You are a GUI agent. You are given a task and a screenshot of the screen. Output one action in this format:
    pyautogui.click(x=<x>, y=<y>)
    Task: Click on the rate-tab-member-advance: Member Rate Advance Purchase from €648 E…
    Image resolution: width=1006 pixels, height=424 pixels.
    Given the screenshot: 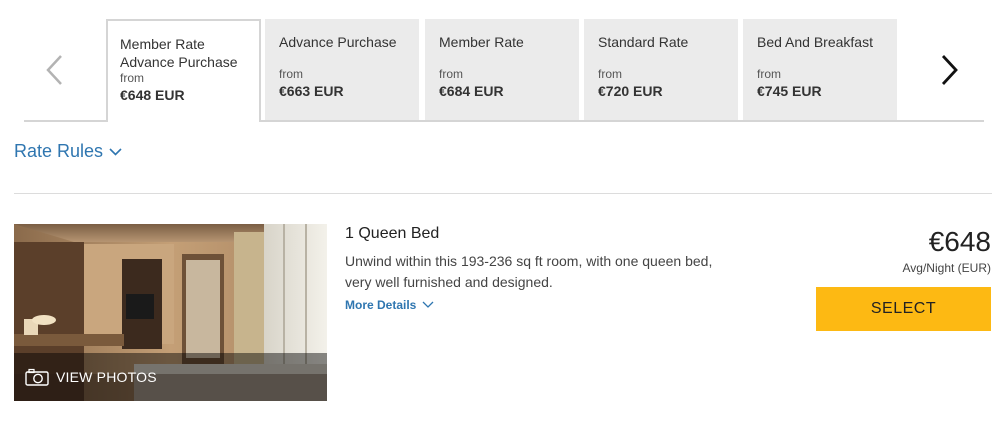 What is the action you would take?
    pyautogui.click(x=183, y=70)
    